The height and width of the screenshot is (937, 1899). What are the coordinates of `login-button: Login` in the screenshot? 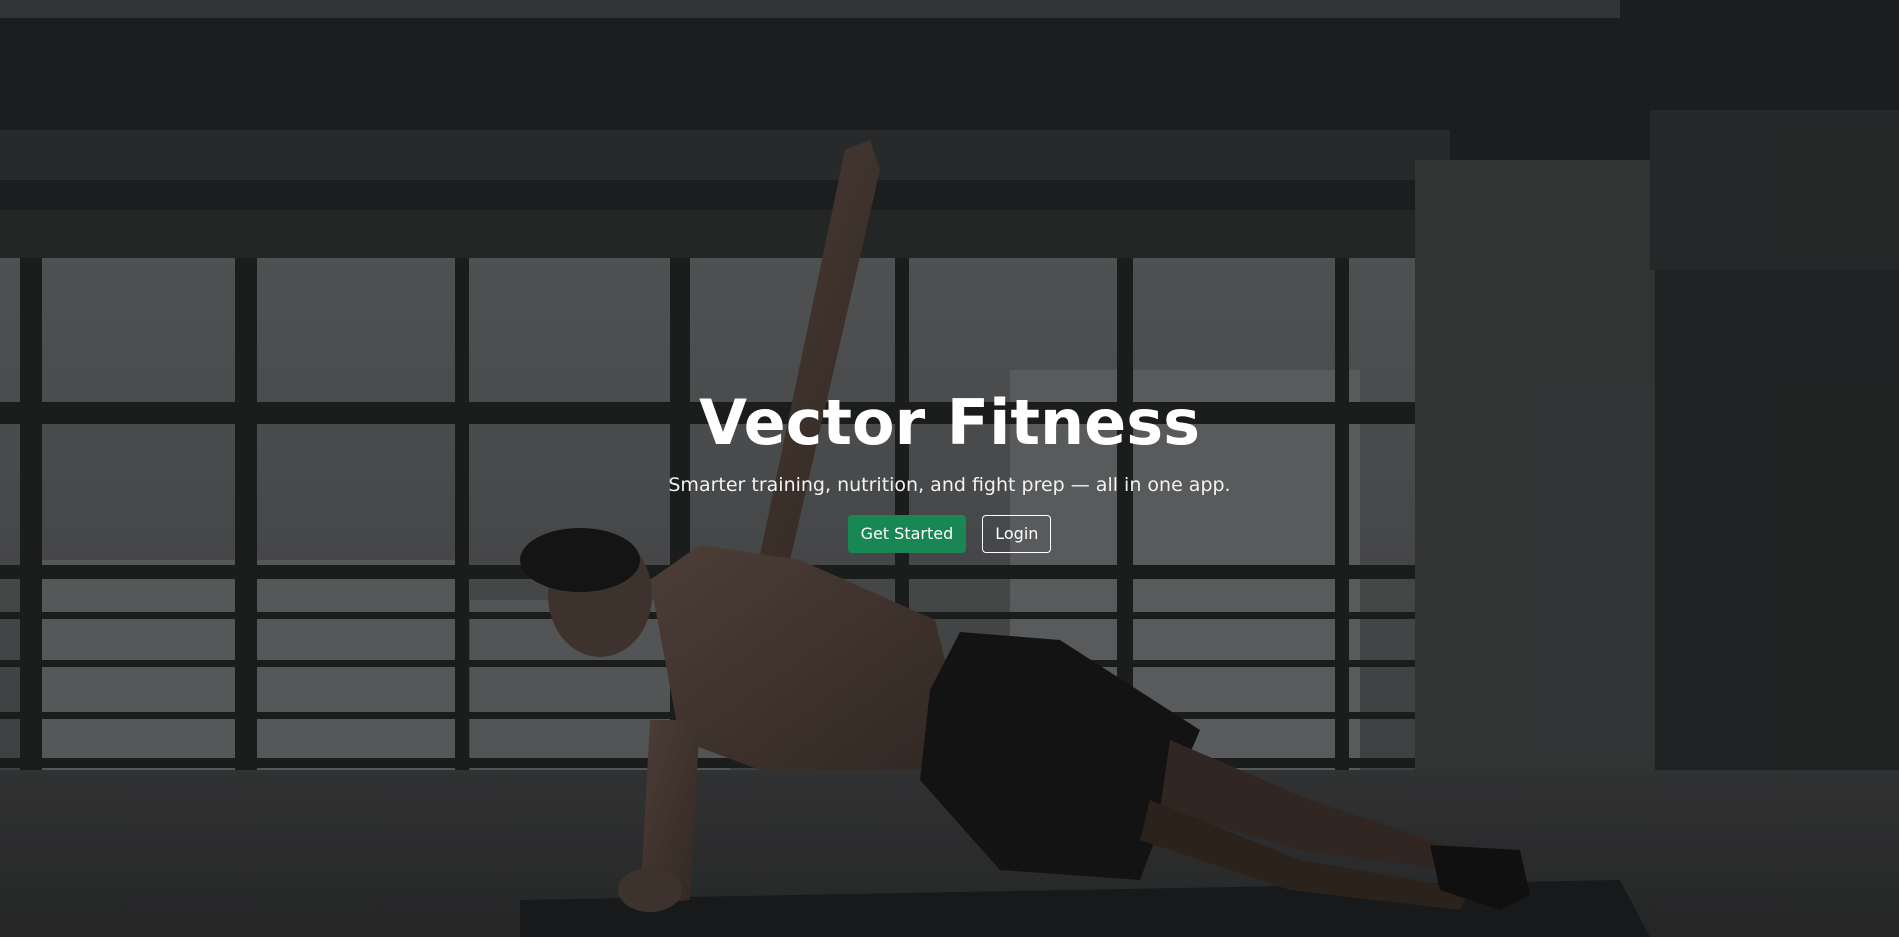 It's located at (1017, 534).